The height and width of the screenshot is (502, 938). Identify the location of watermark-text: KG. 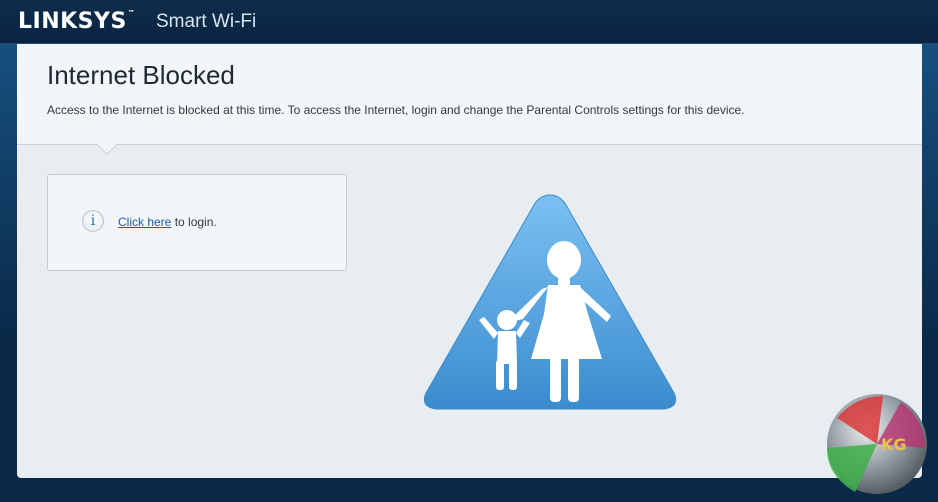
(894, 444).